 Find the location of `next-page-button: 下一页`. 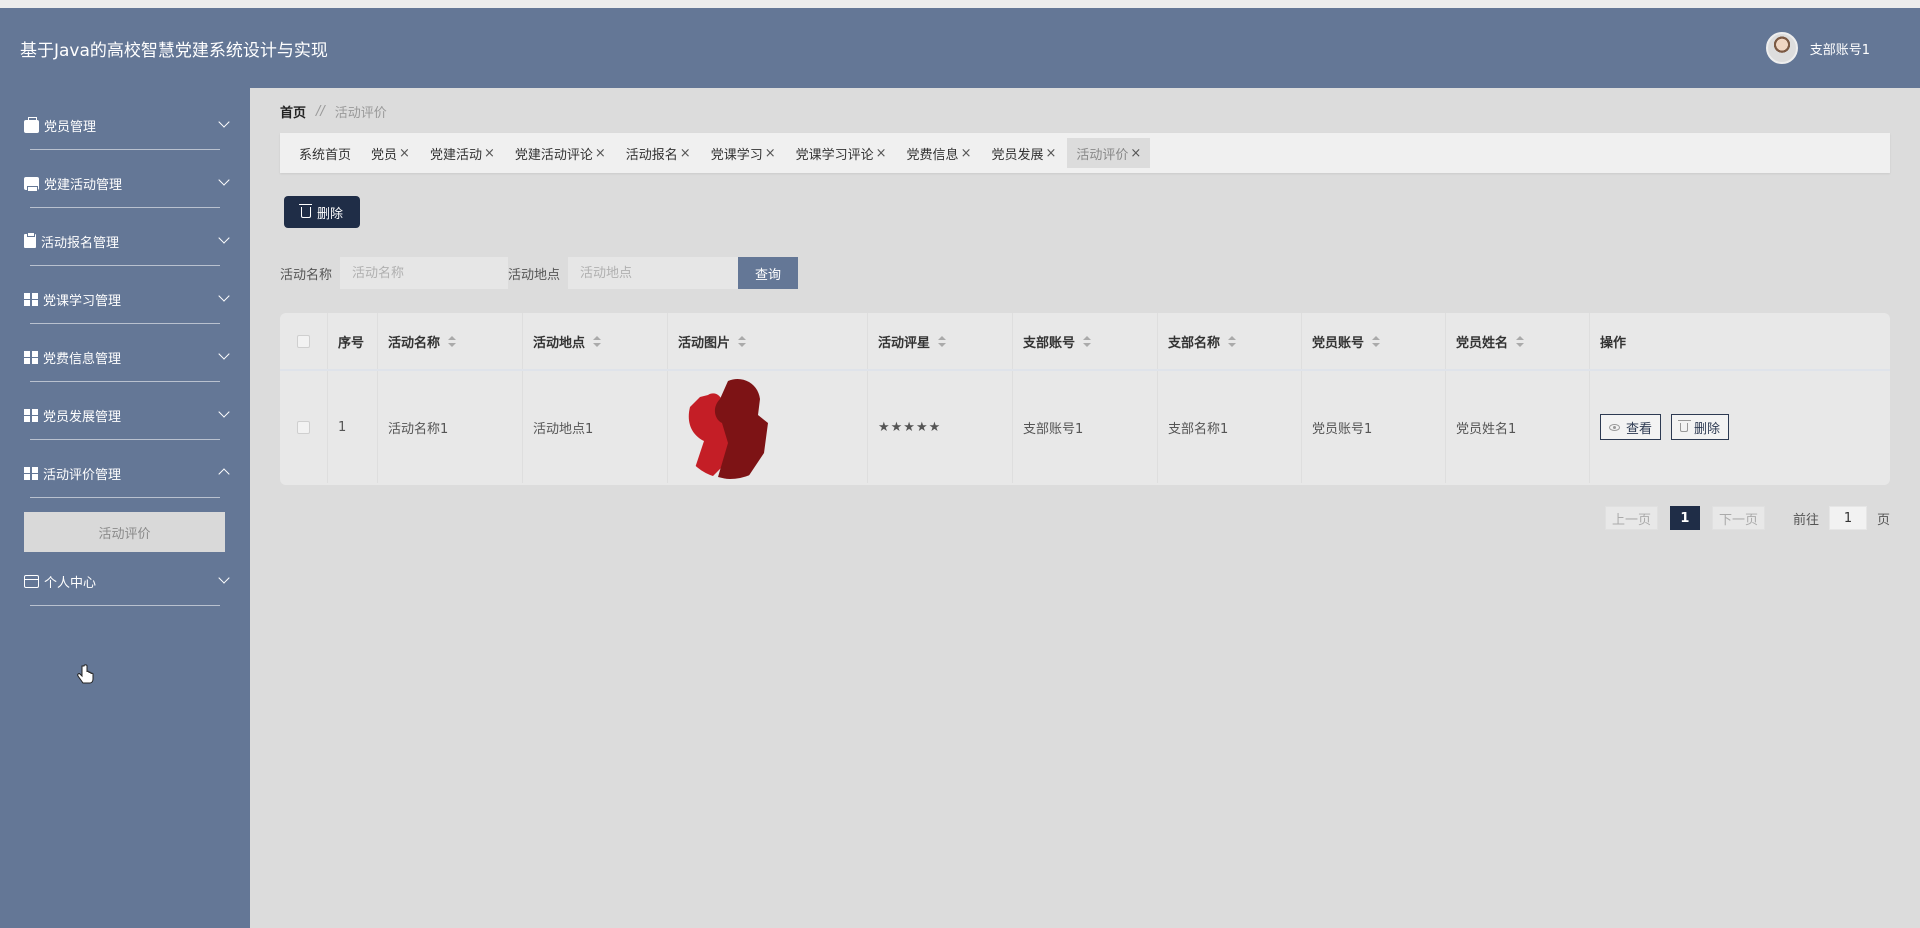

next-page-button: 下一页 is located at coordinates (1738, 518).